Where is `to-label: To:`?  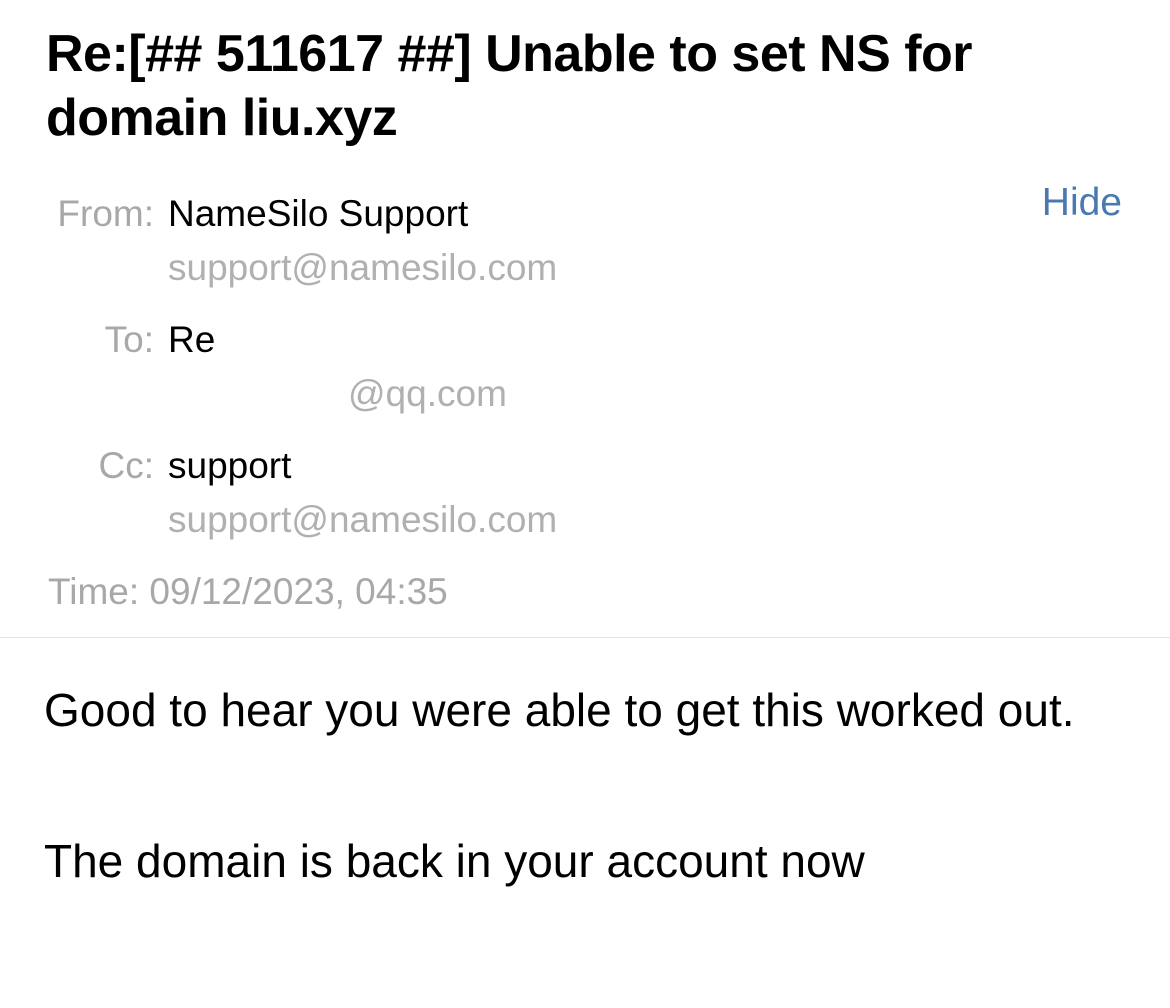
to-label: To: is located at coordinates (129, 339).